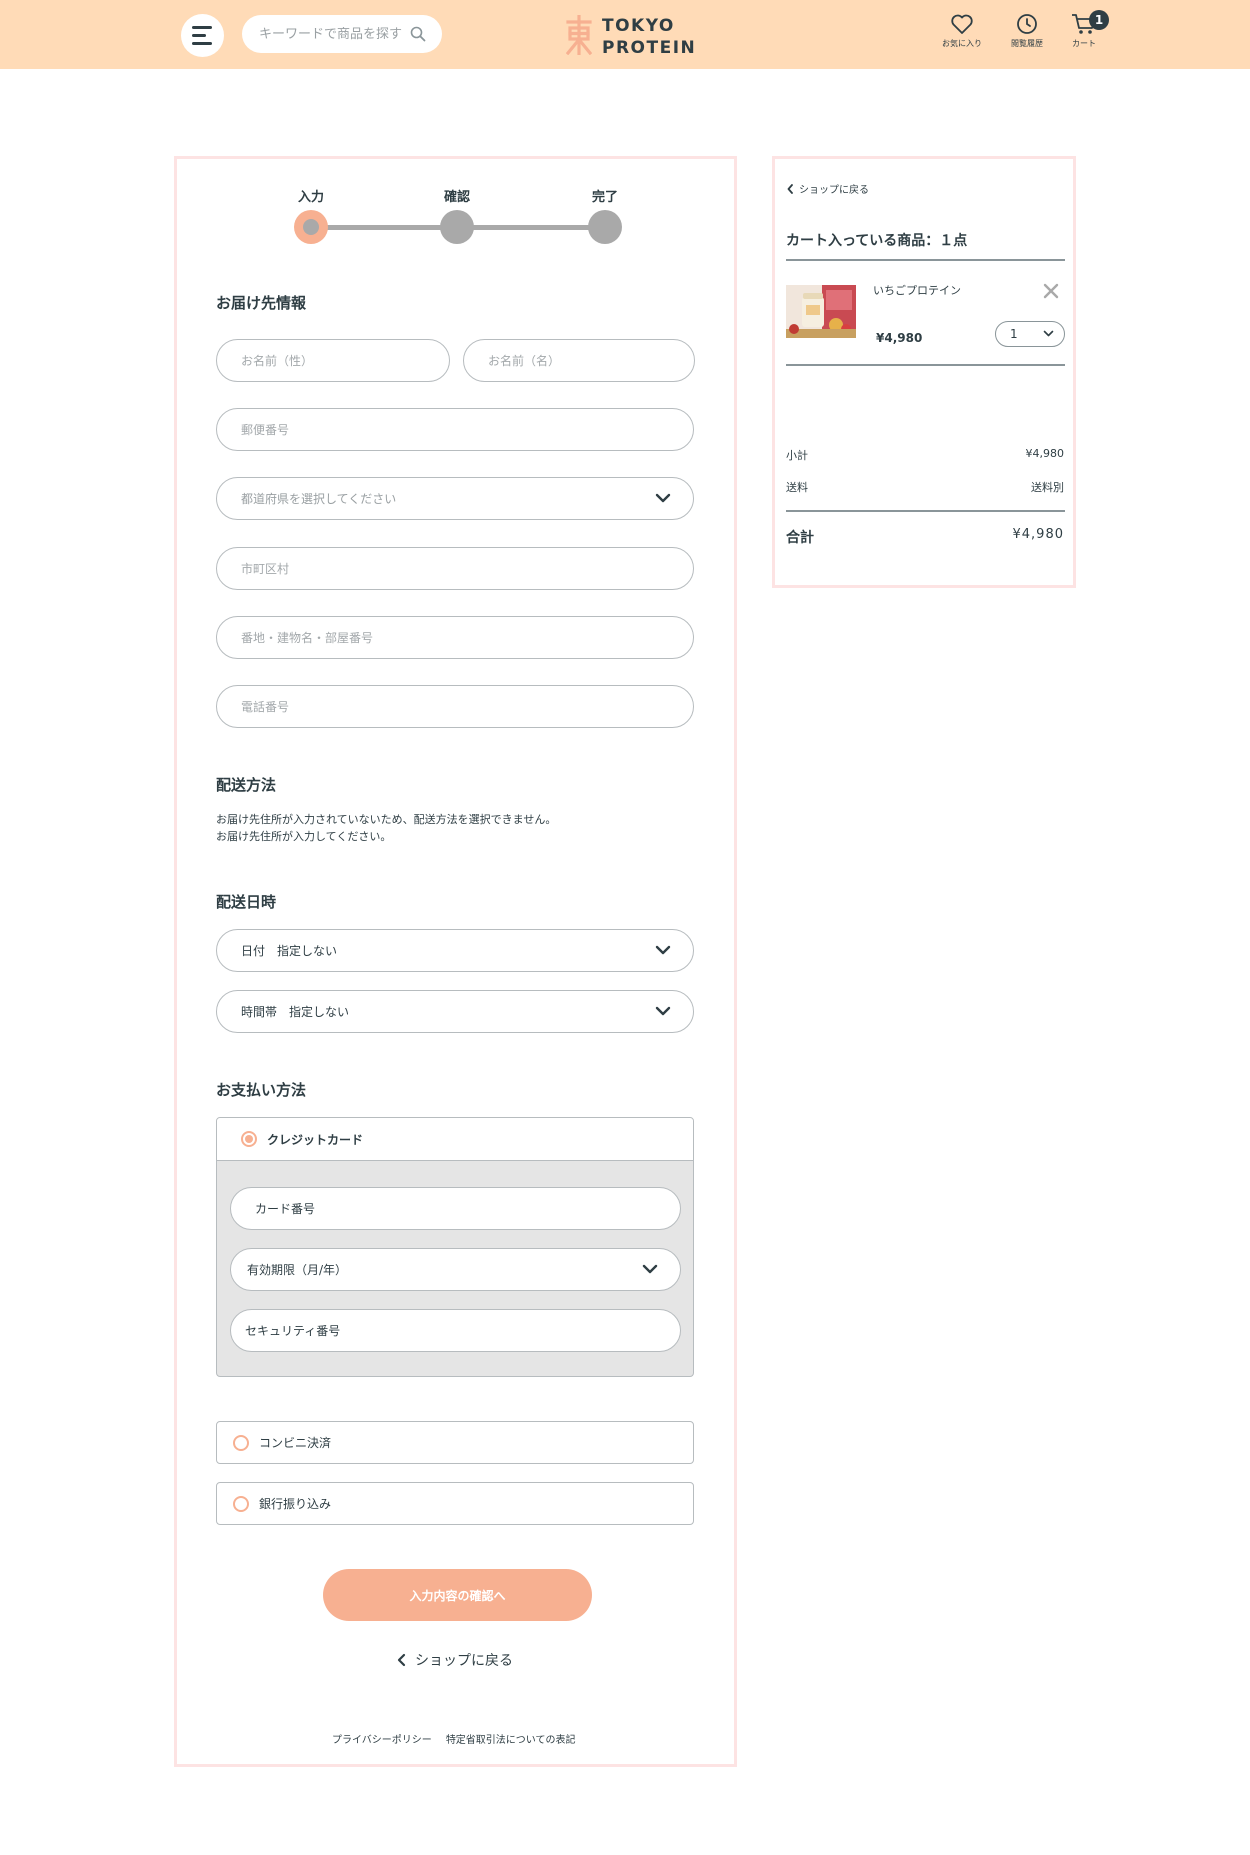  What do you see at coordinates (455, 1503) in the screenshot?
I see `bank-transfer-option: 銀行振り込み` at bounding box center [455, 1503].